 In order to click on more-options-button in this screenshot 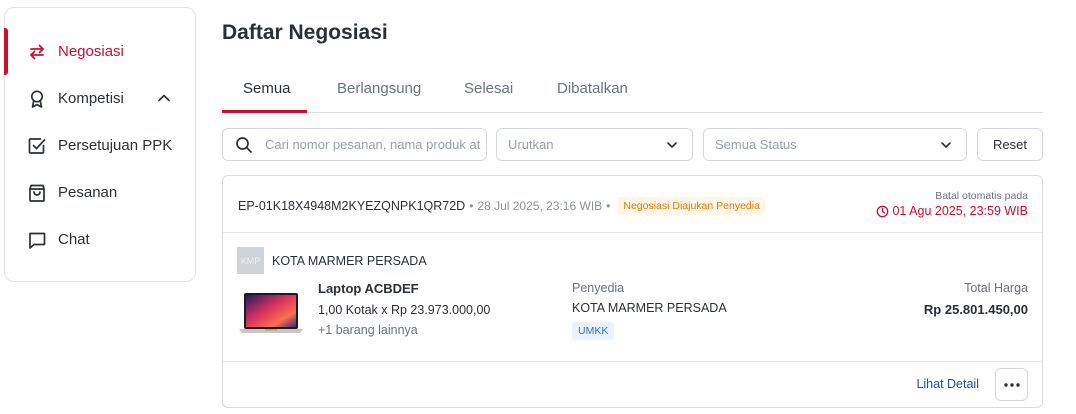, I will do `click(1011, 384)`.